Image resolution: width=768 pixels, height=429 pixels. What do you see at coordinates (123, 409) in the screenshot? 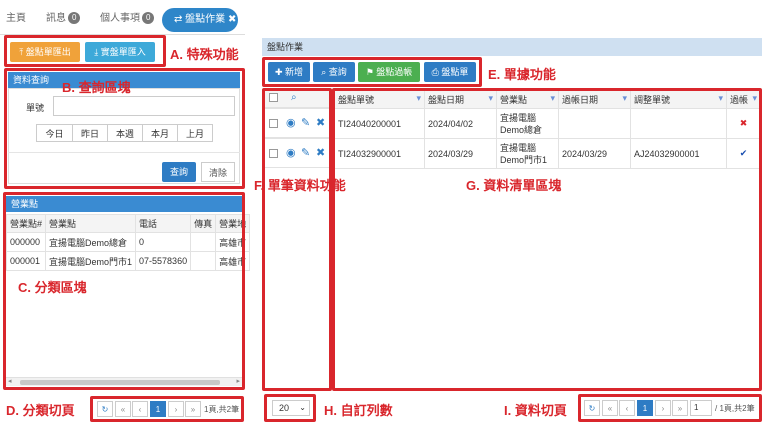
I see `category-first-page-button: «` at bounding box center [123, 409].